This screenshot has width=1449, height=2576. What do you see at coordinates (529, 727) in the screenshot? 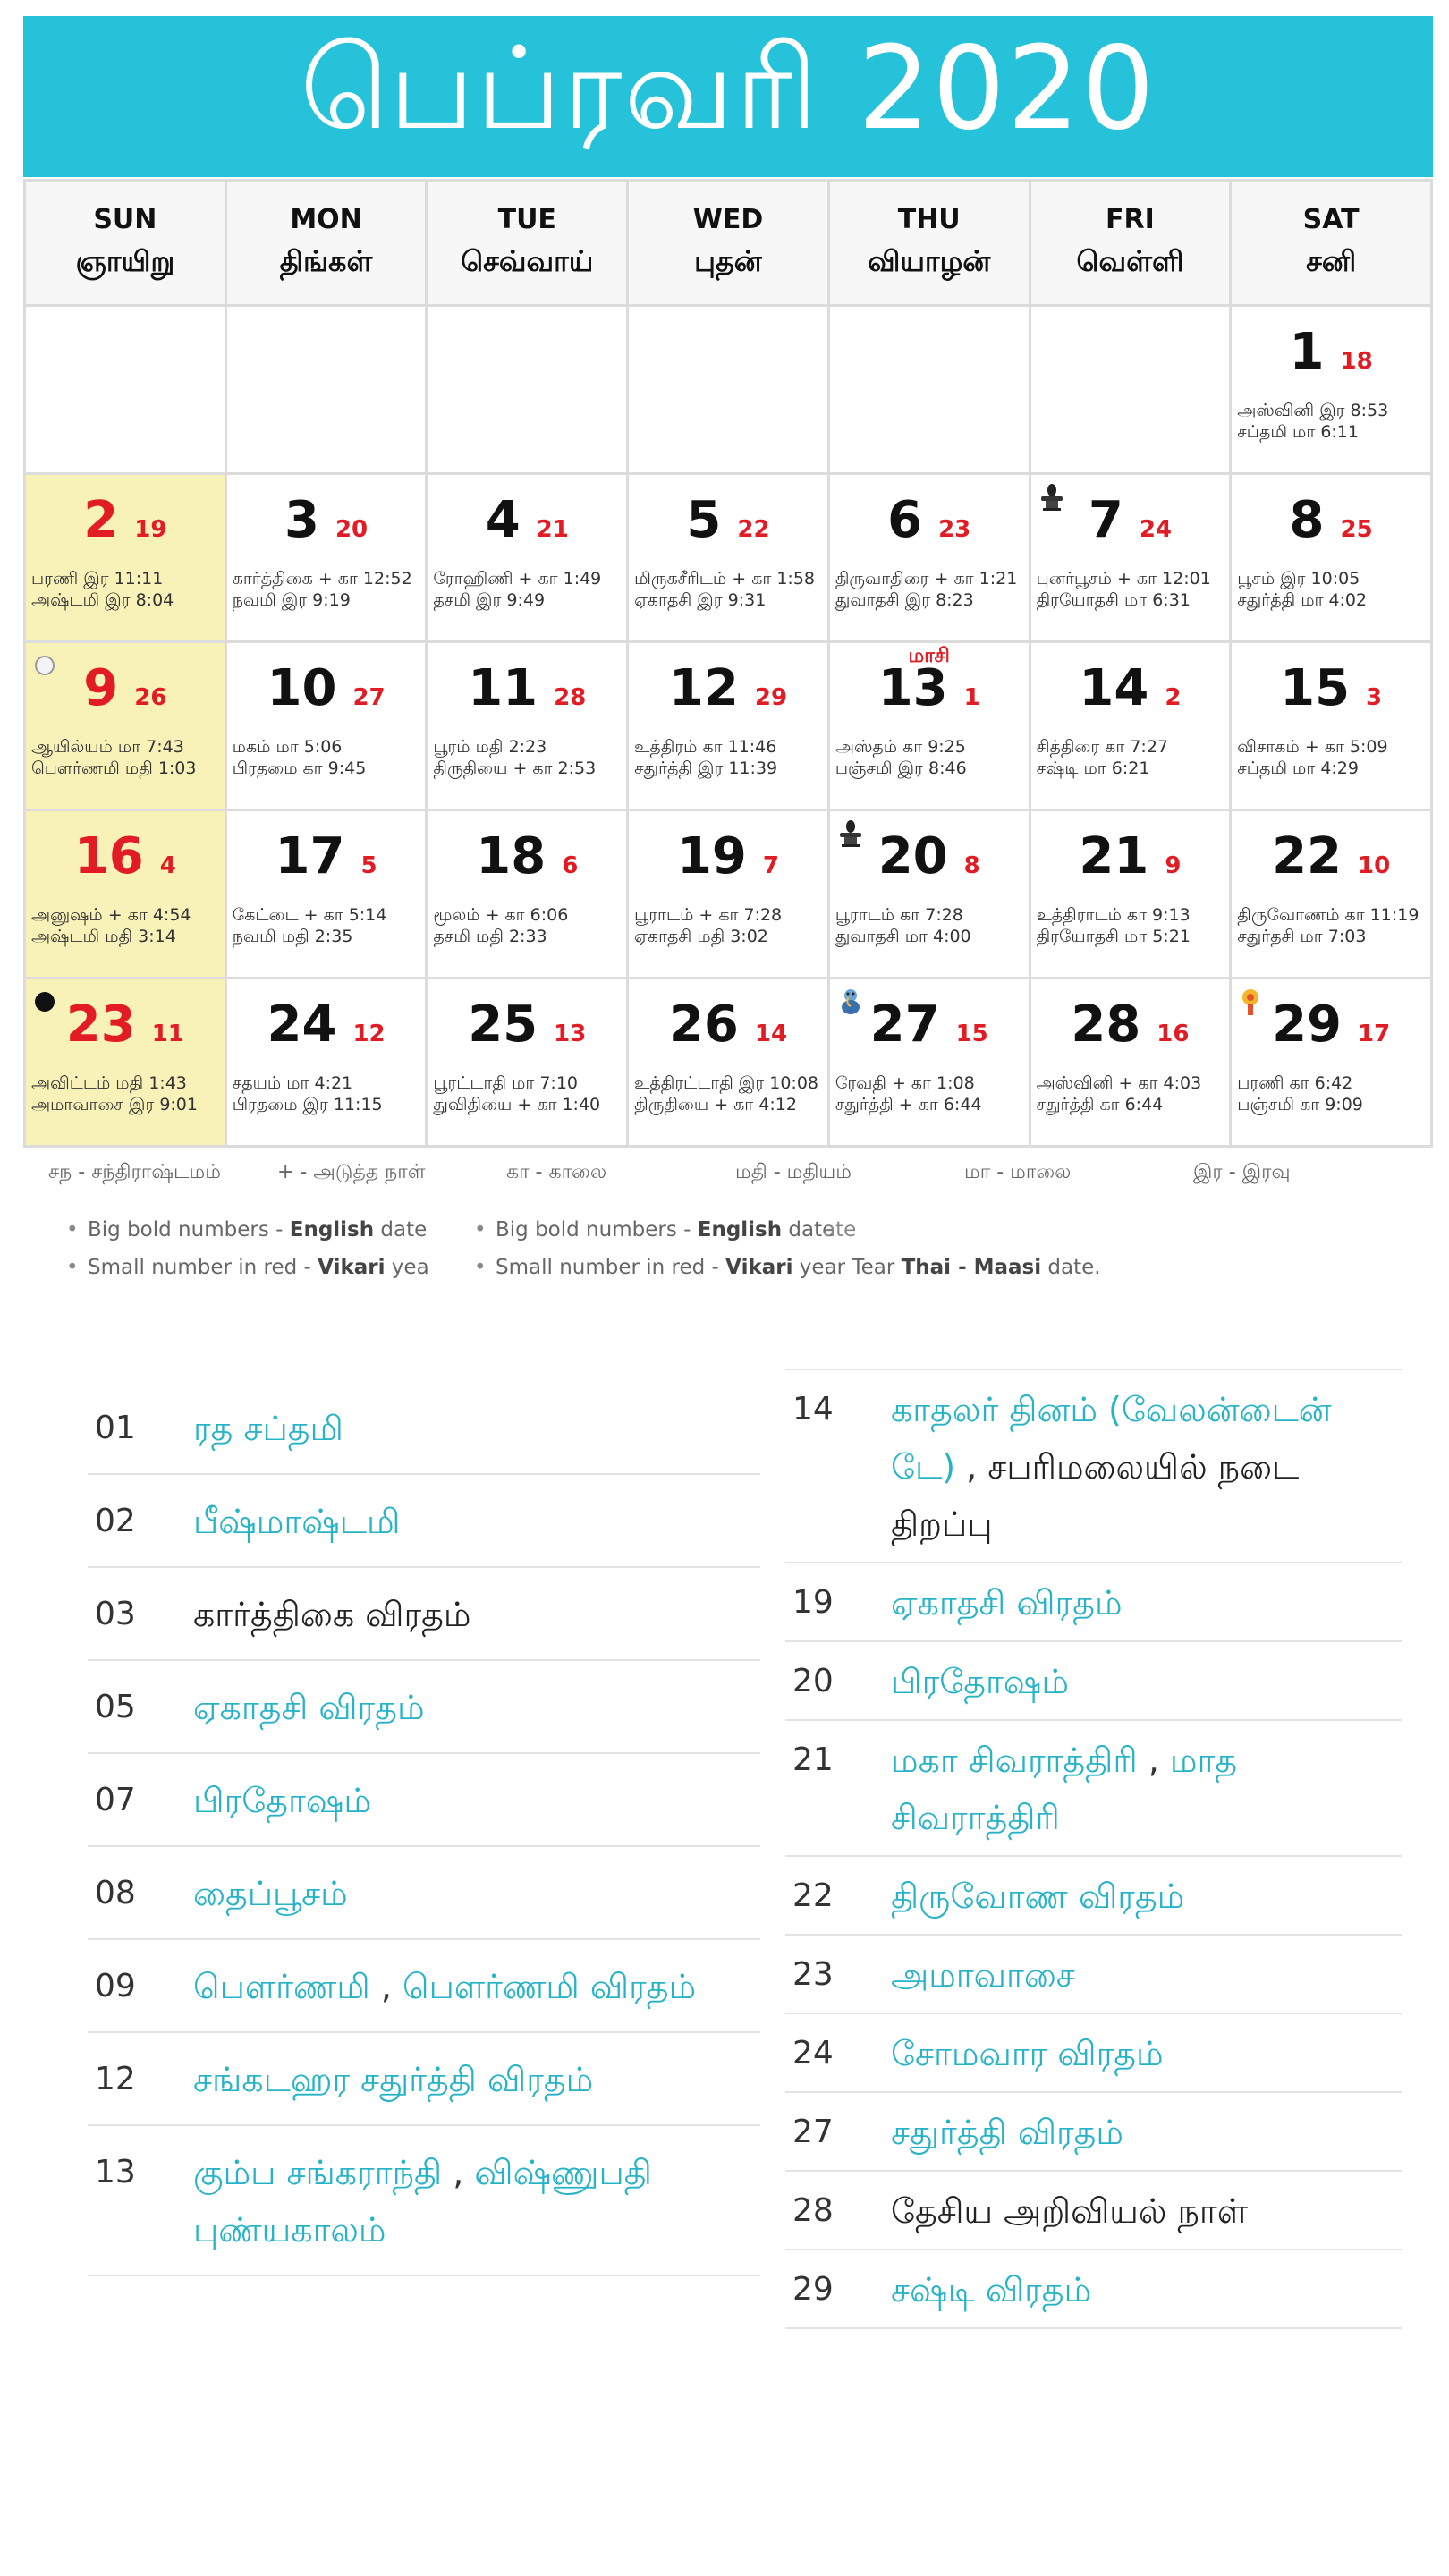
I see `day-cell: 11 28 பூரம் மதி 2:23 திருதியை + கா 2:53` at bounding box center [529, 727].